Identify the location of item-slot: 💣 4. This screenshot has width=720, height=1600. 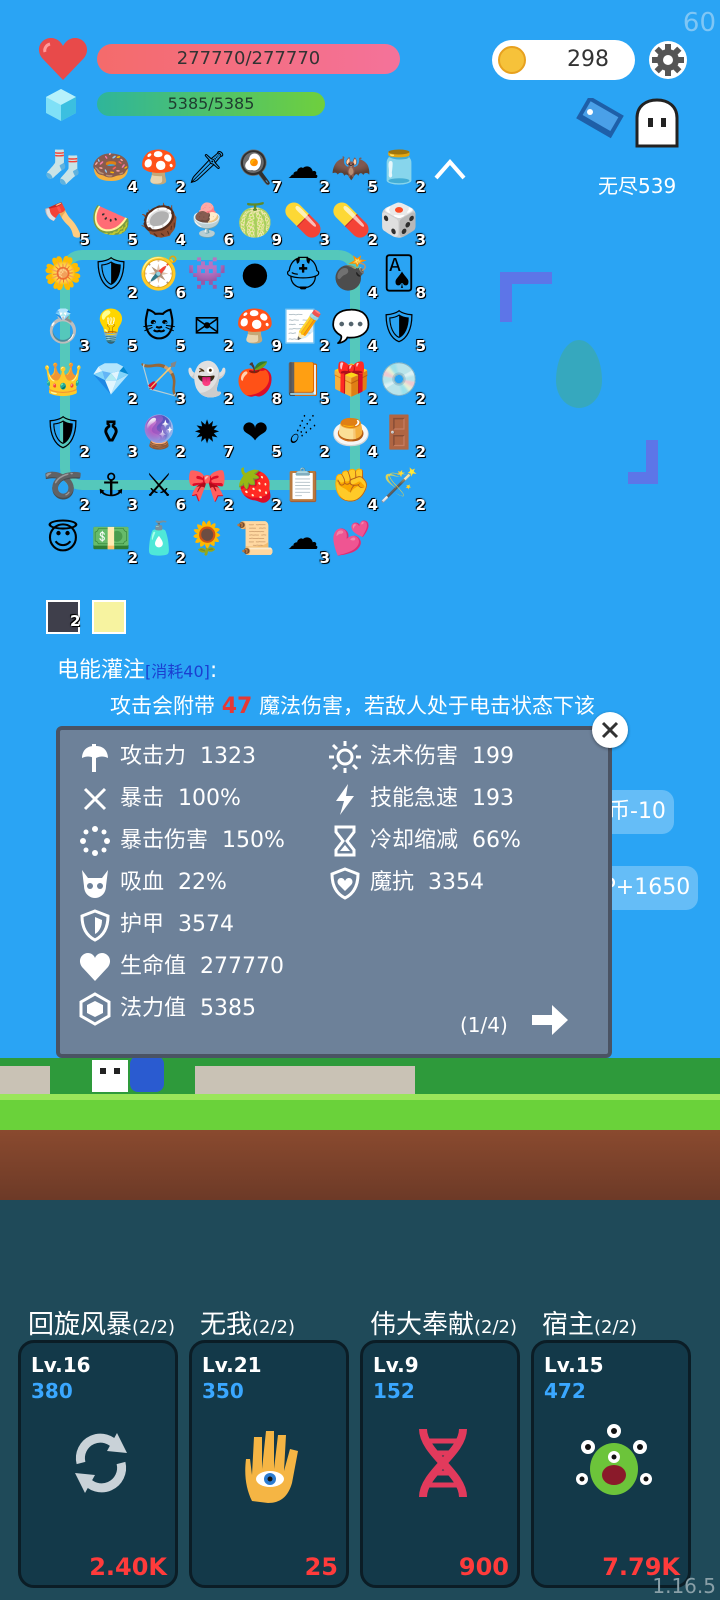
(353, 277).